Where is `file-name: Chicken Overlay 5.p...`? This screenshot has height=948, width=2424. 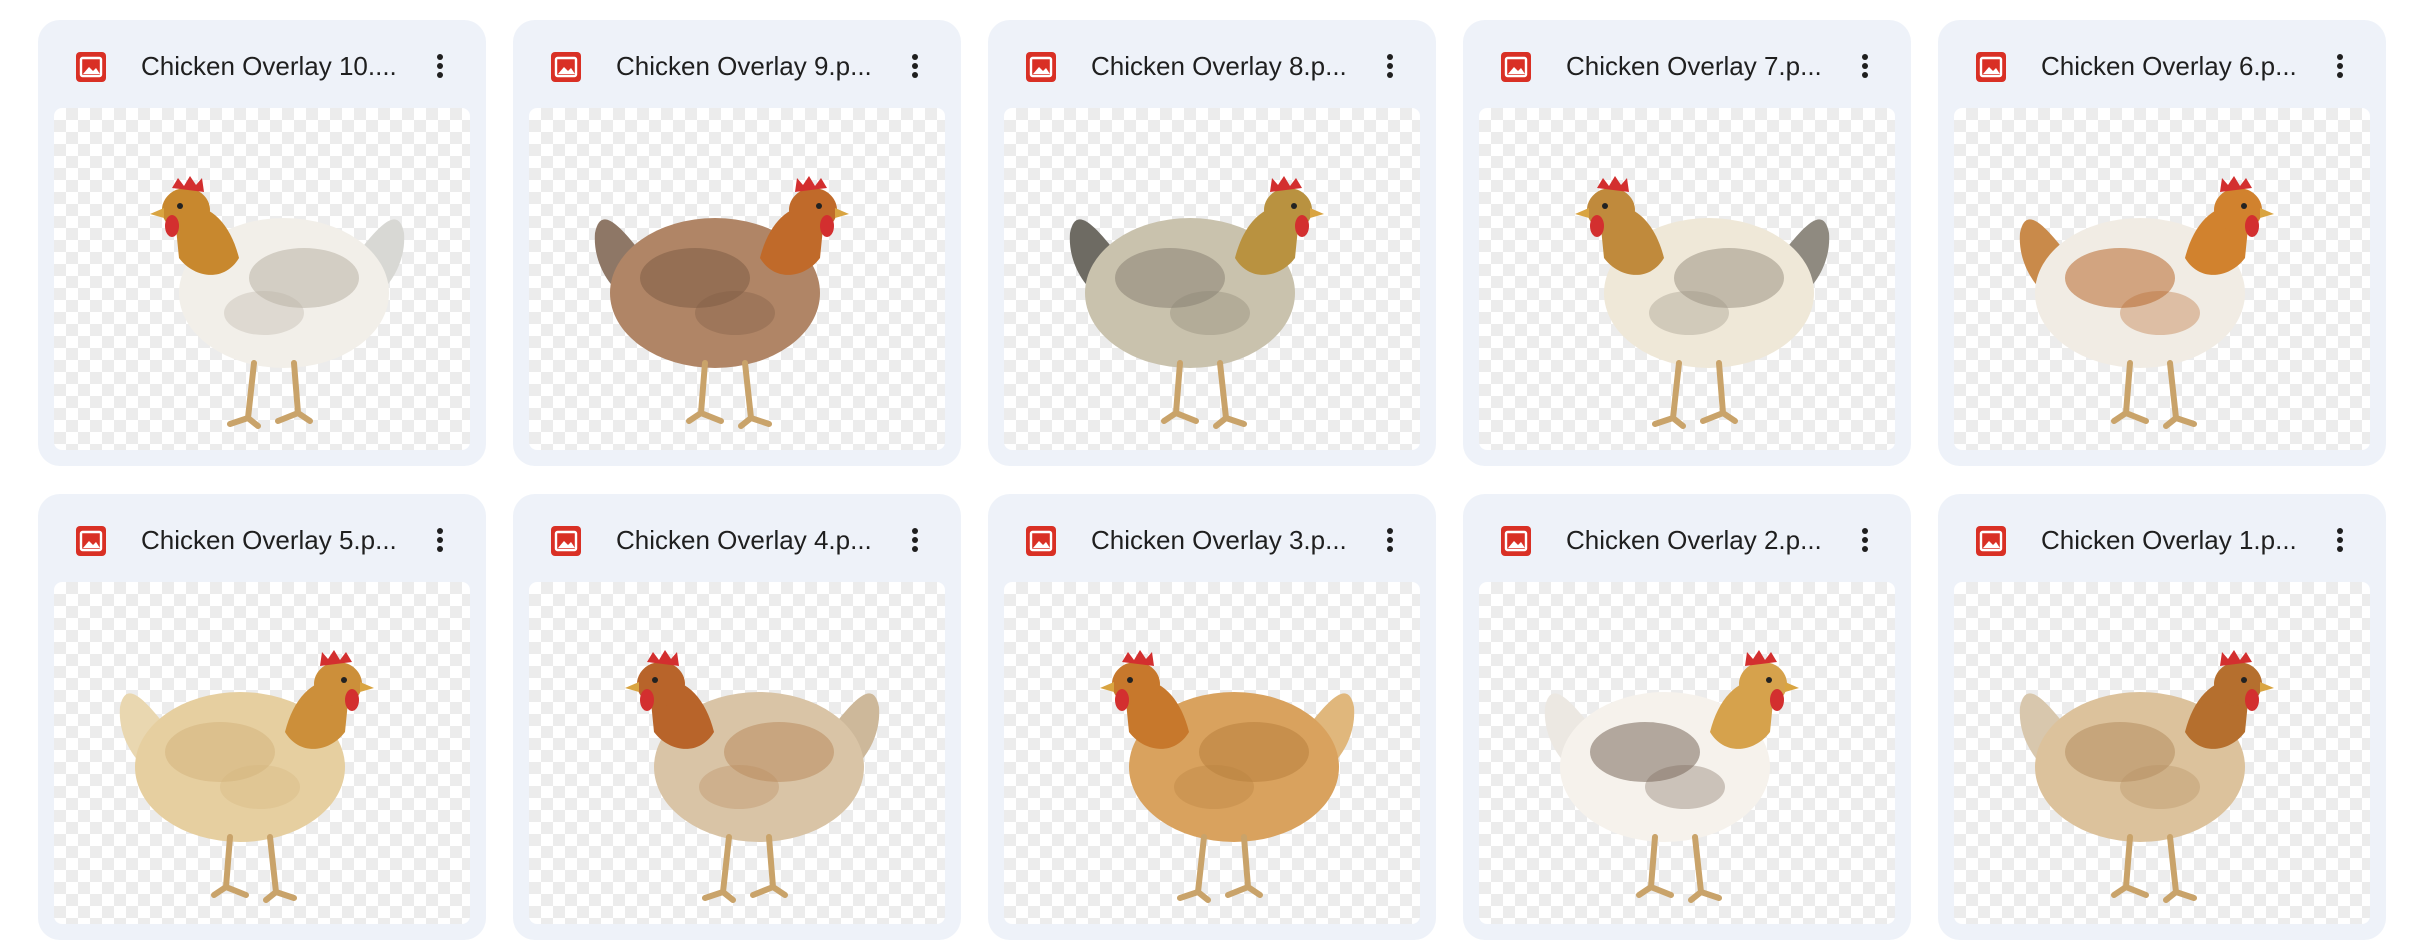
file-name: Chicken Overlay 5.p... is located at coordinates (269, 540).